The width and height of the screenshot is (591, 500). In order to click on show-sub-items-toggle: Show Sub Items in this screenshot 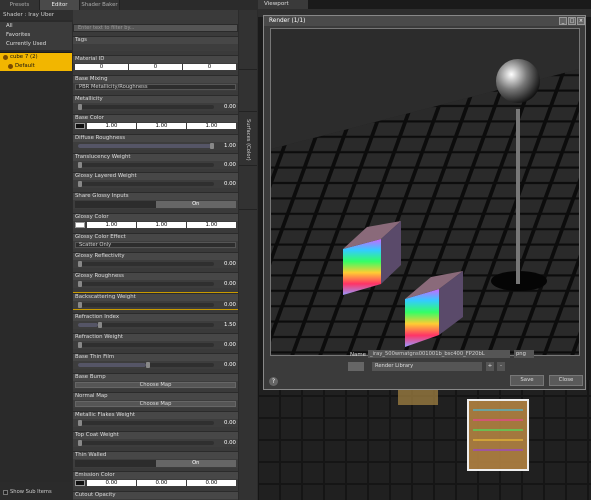, I will do `click(36, 492)`.